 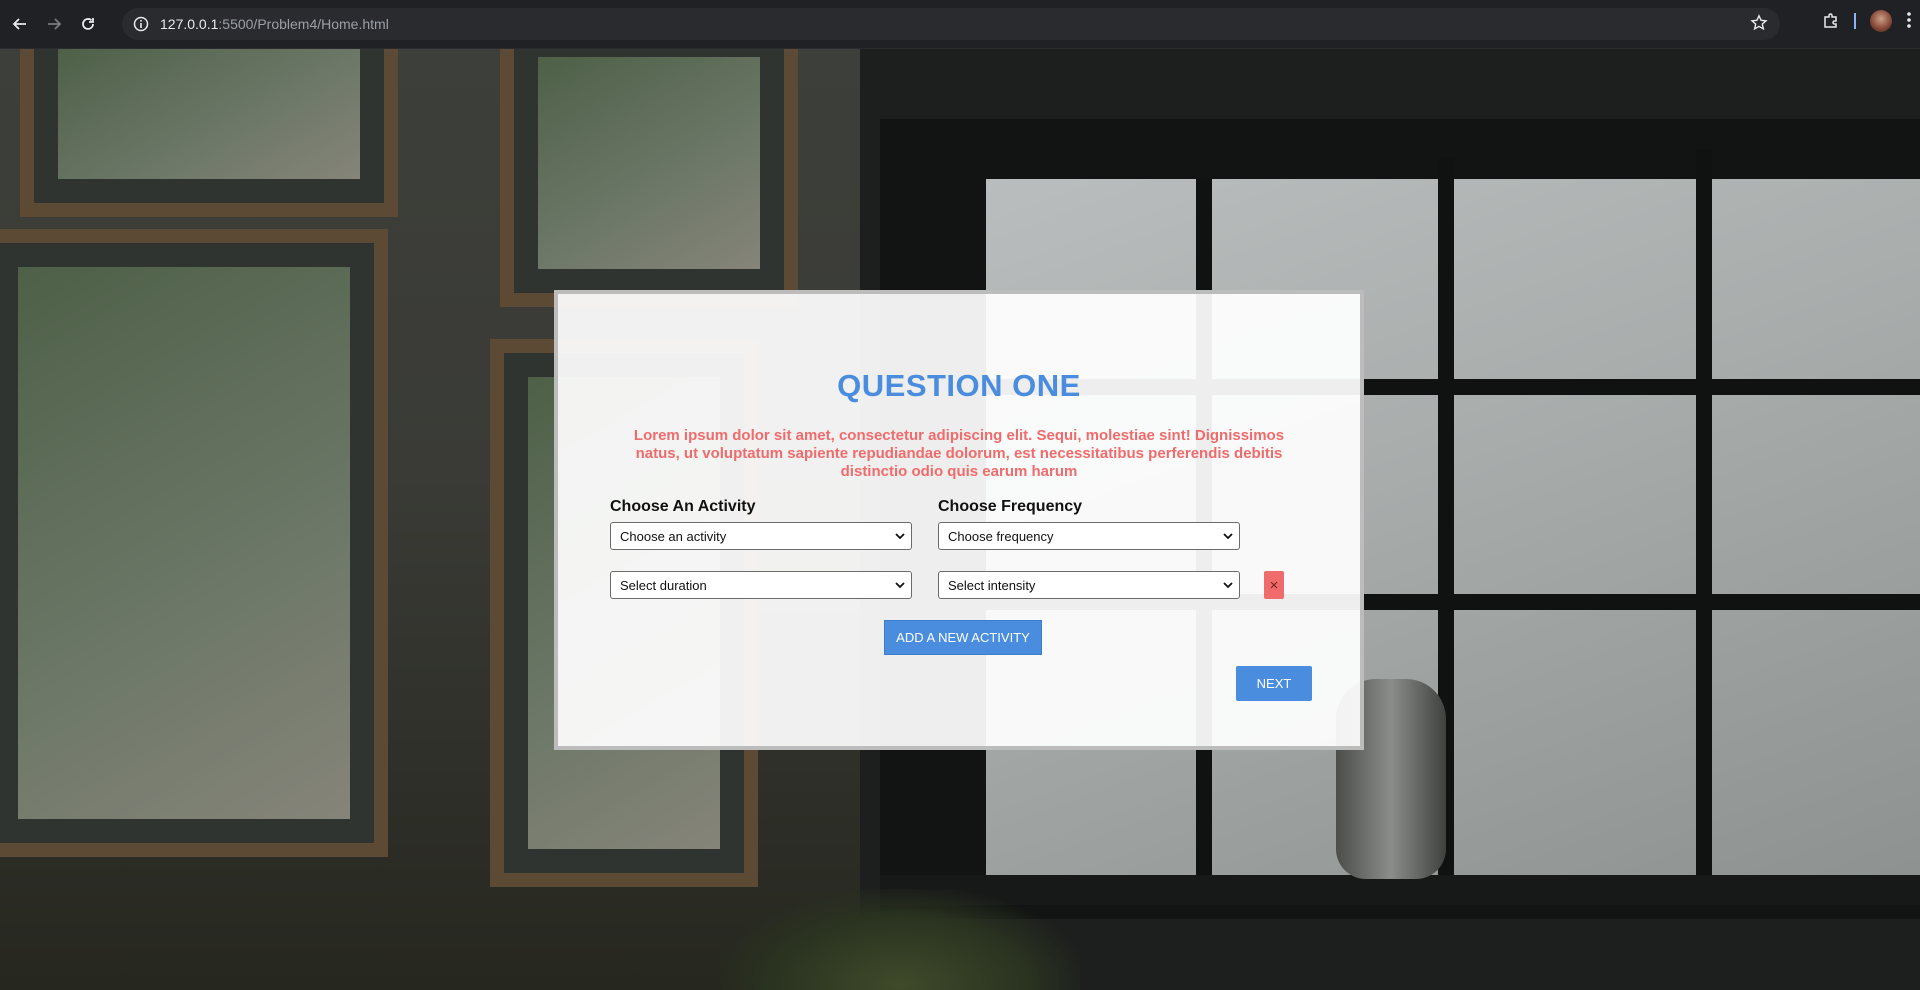 I want to click on frequency-select-value: Choose frequency, so click(x=1001, y=536).